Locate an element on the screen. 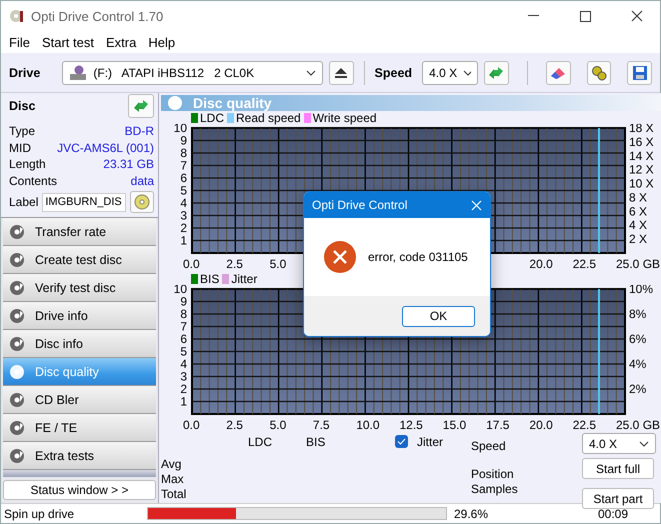 The image size is (661, 524). y2-tick-label: 12 X is located at coordinates (641, 169).